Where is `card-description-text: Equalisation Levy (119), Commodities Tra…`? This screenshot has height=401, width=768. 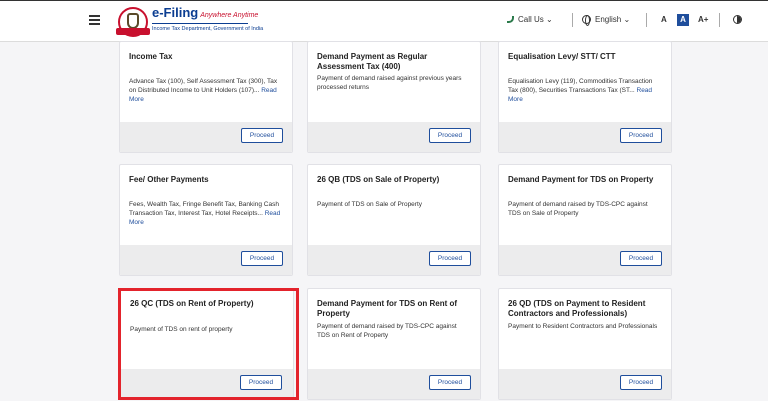
card-description-text: Equalisation Levy (119), Commodities Tra… is located at coordinates (580, 86).